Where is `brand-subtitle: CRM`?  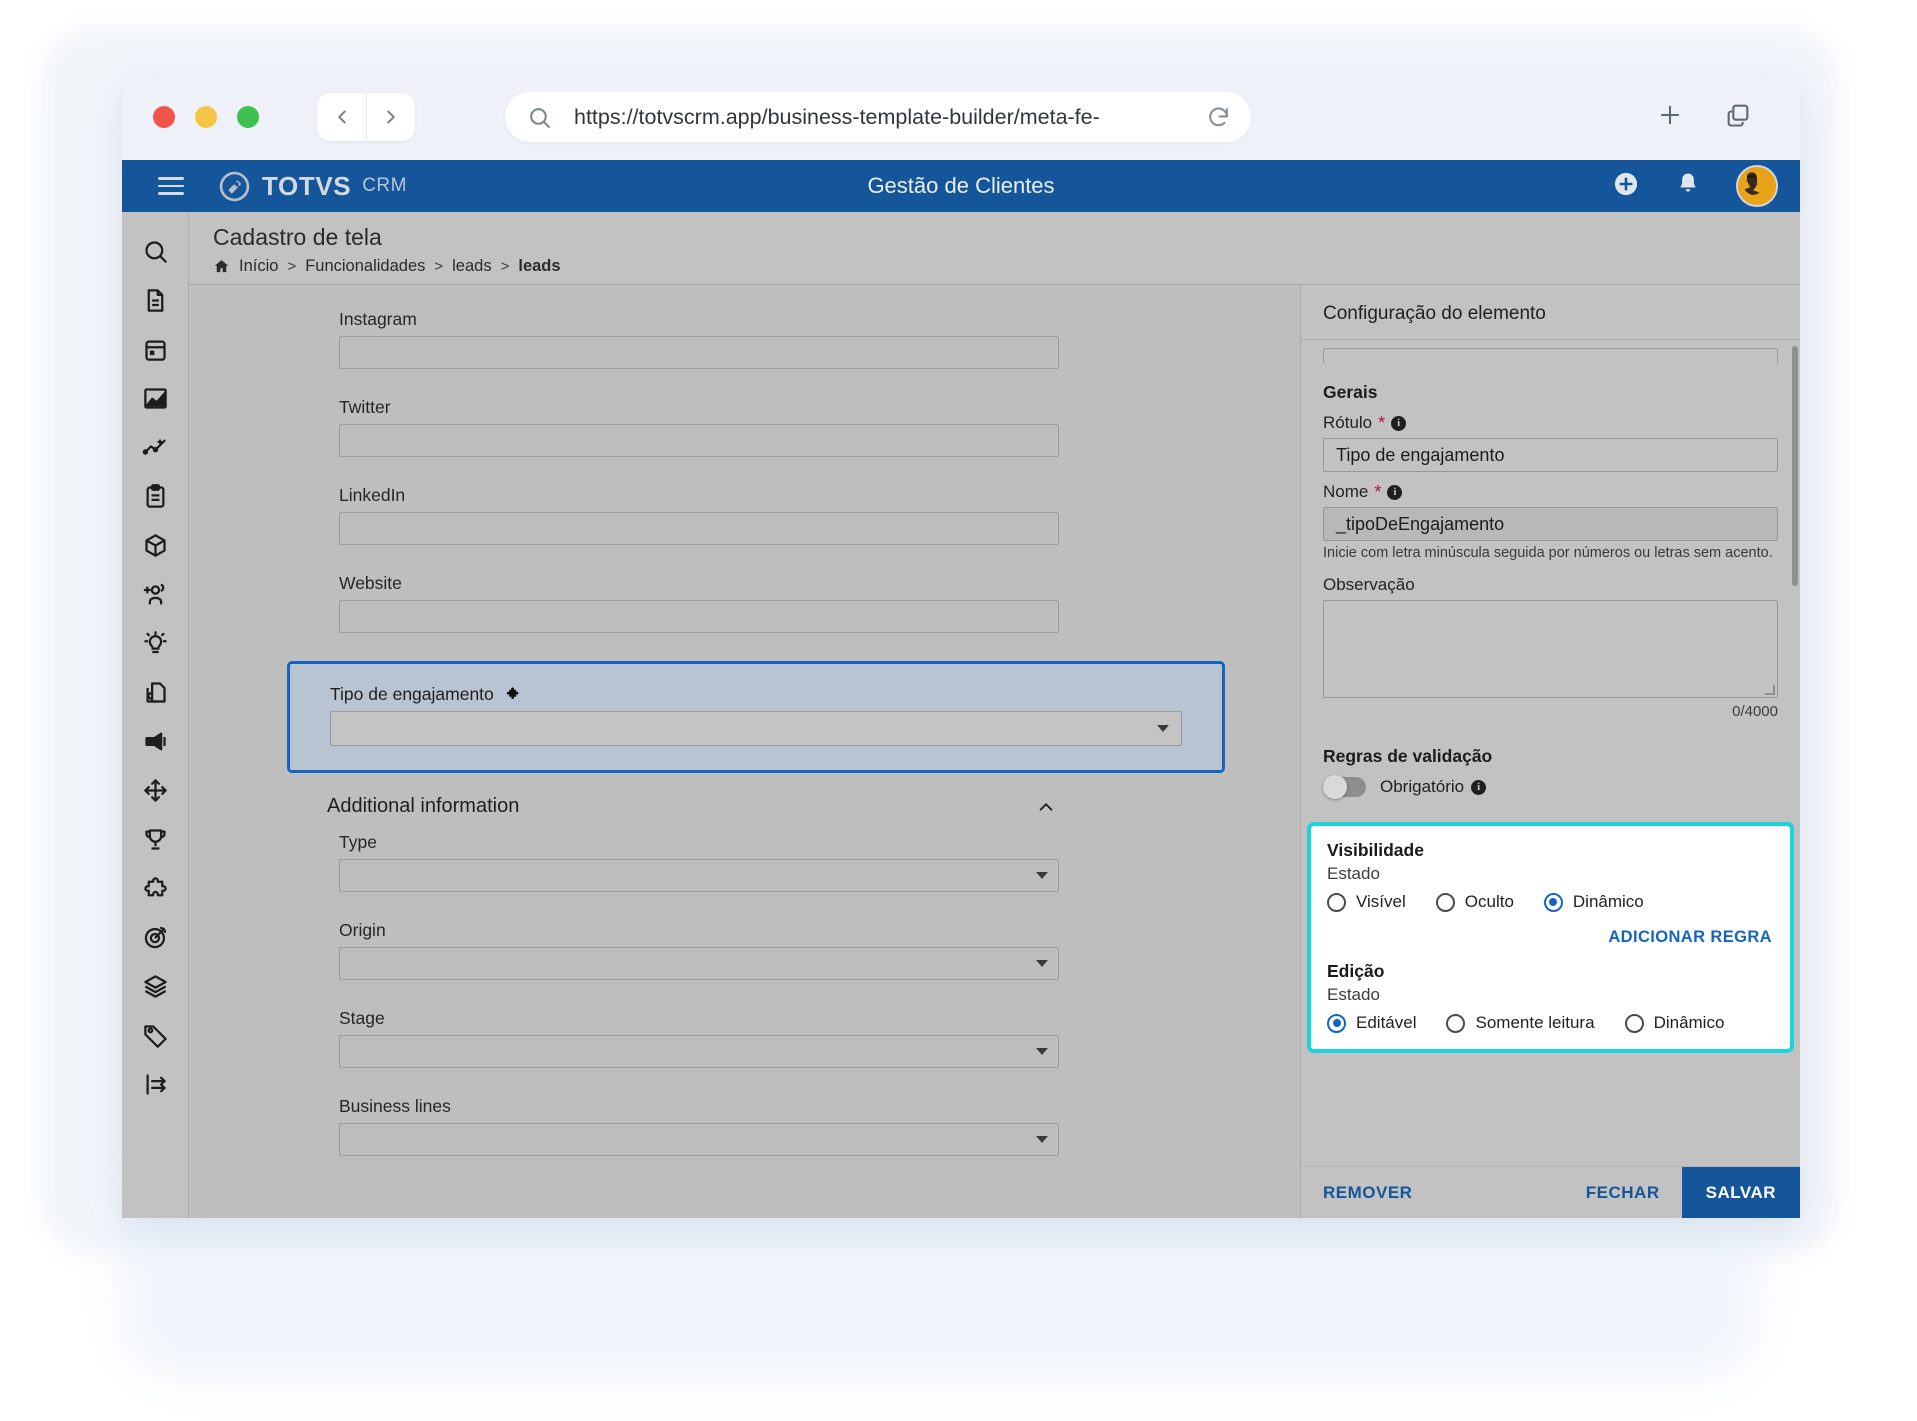
brand-subtitle: CRM is located at coordinates (384, 185).